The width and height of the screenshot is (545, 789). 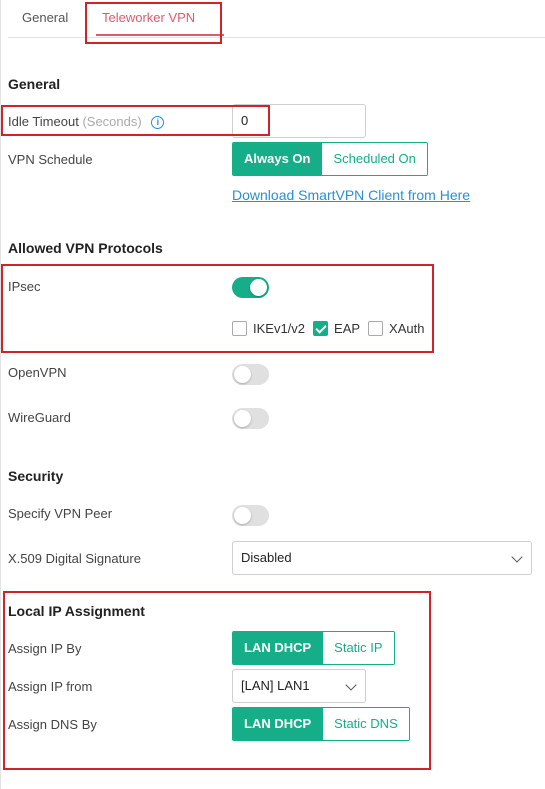 I want to click on vpn-peer-label: Specify VPN Peer, so click(x=60, y=513).